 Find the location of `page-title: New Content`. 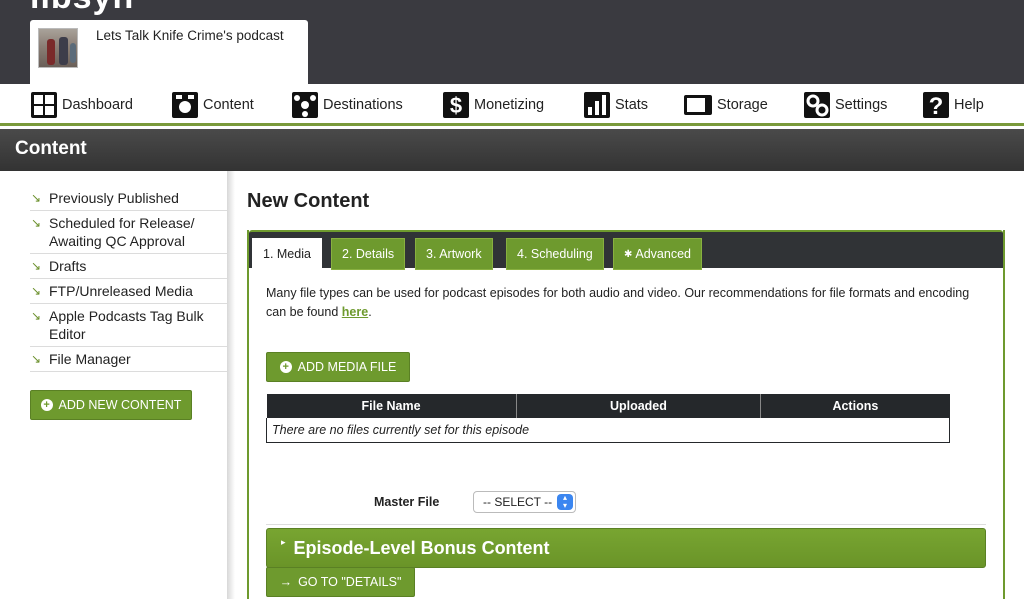

page-title: New Content is located at coordinates (308, 201).